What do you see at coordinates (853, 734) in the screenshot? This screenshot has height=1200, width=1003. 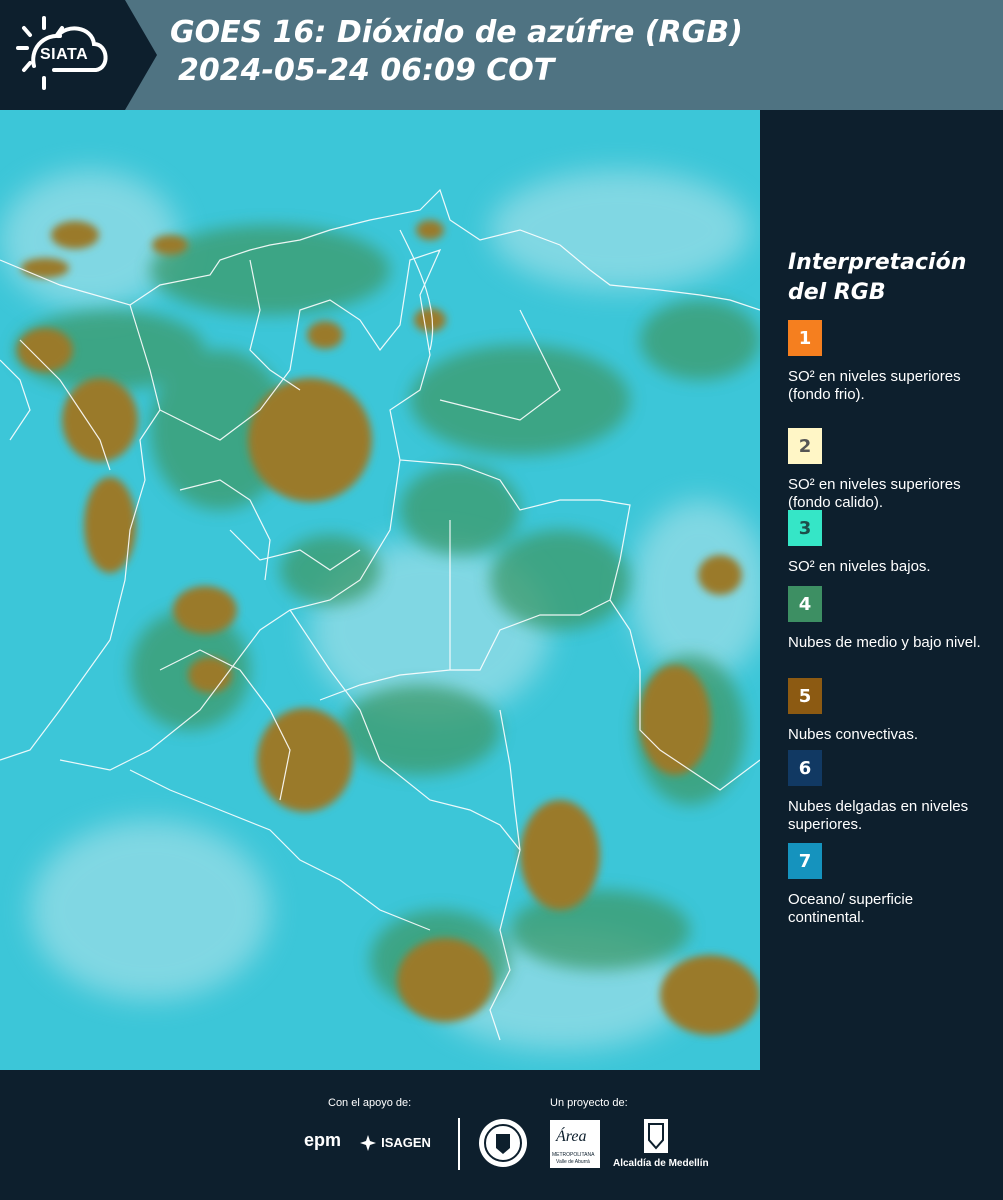 I see `legend-description: Nubes convectivas.` at bounding box center [853, 734].